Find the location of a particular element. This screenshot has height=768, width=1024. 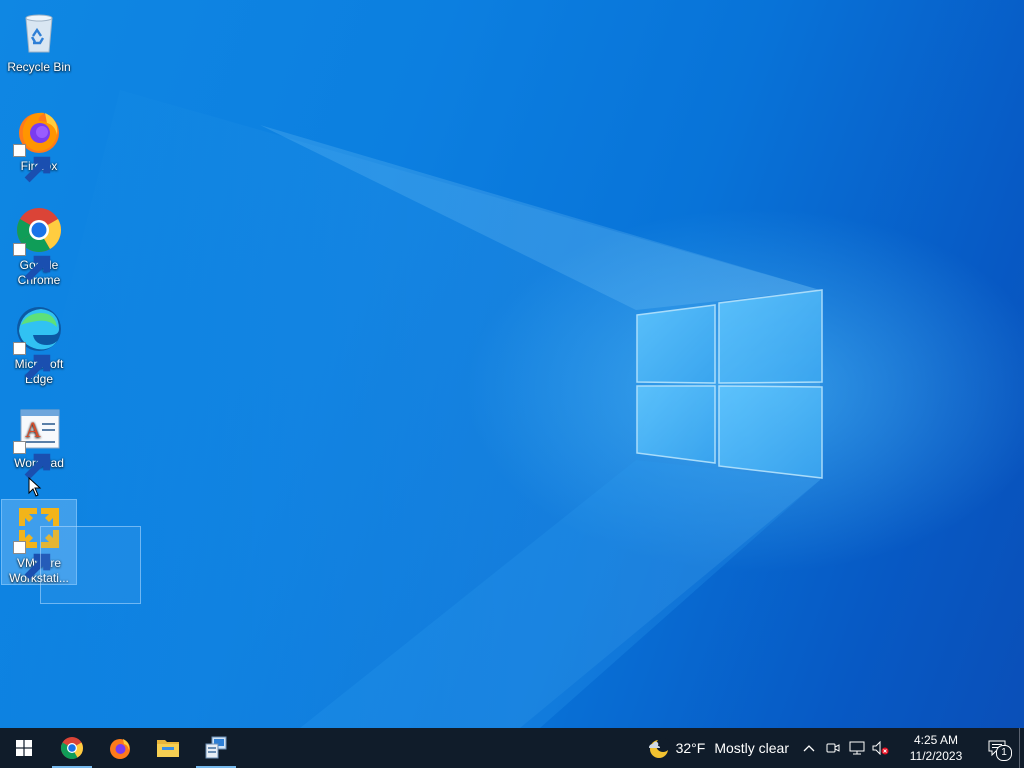

chevron-up-icon is located at coordinates (809, 748).